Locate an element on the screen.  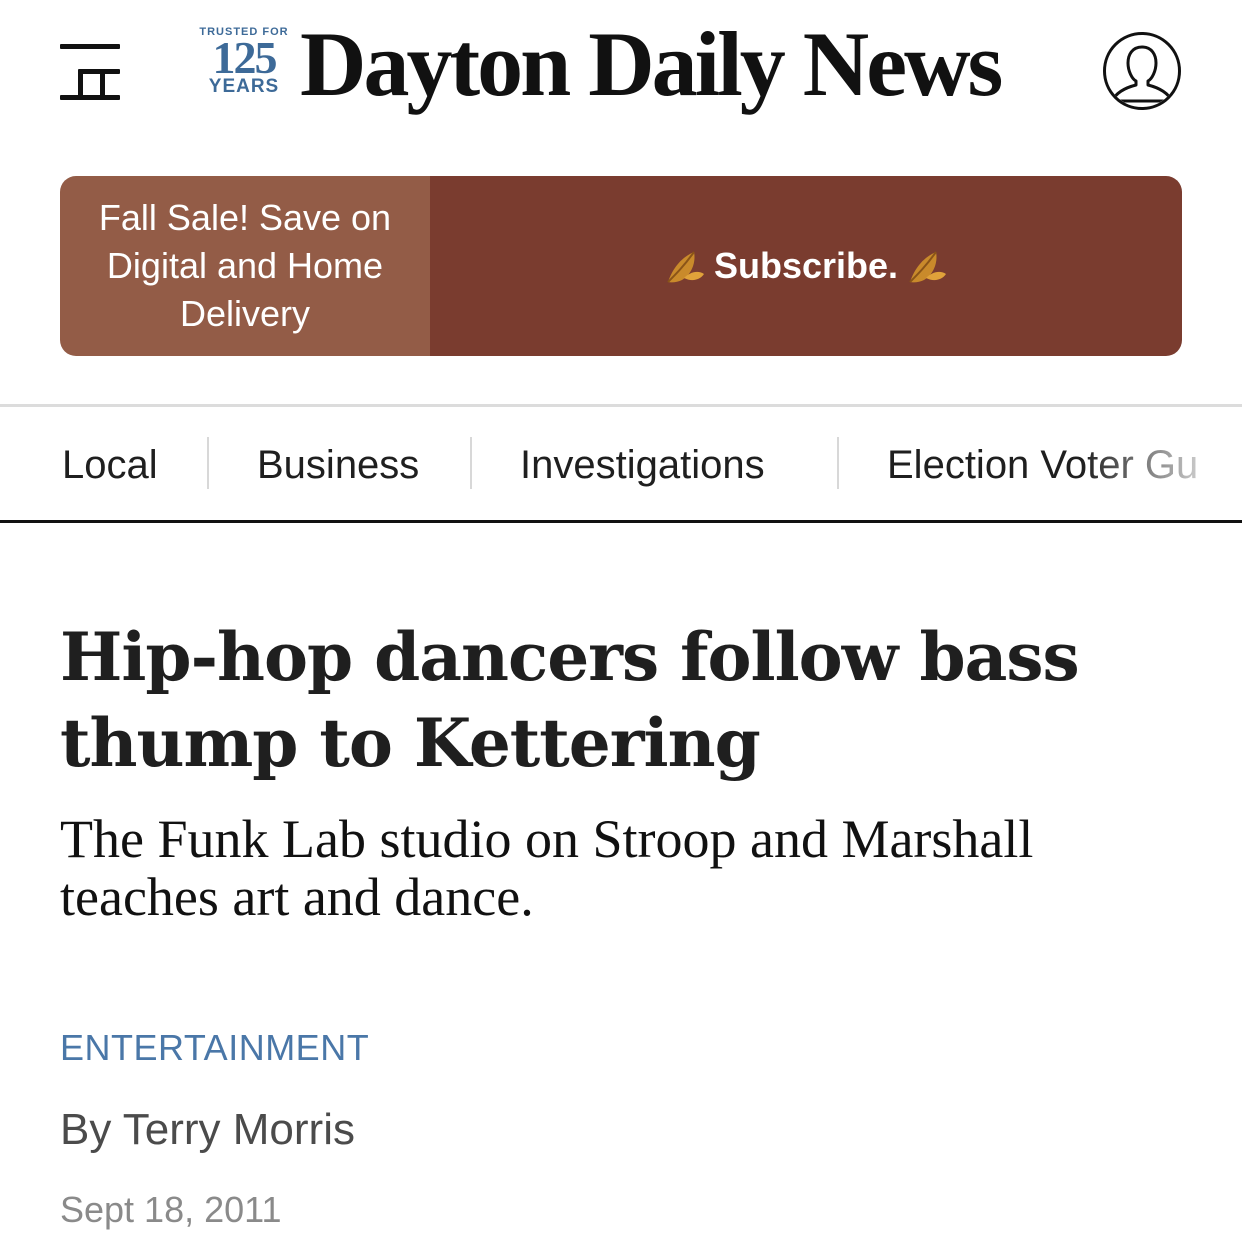
site-logo: Dayton Daily News is located at coordinates (651, 64).